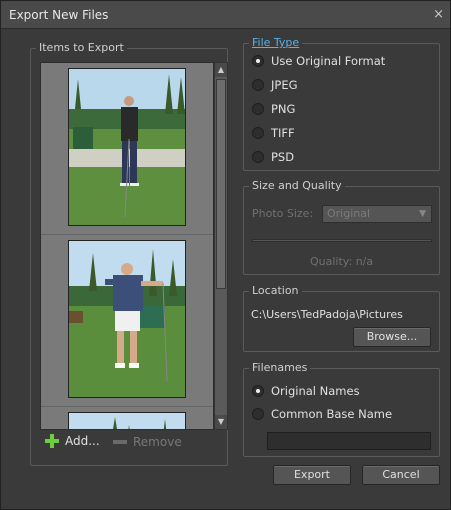 The width and height of the screenshot is (451, 510). I want to click on palm-trees-photo, so click(127, 421).